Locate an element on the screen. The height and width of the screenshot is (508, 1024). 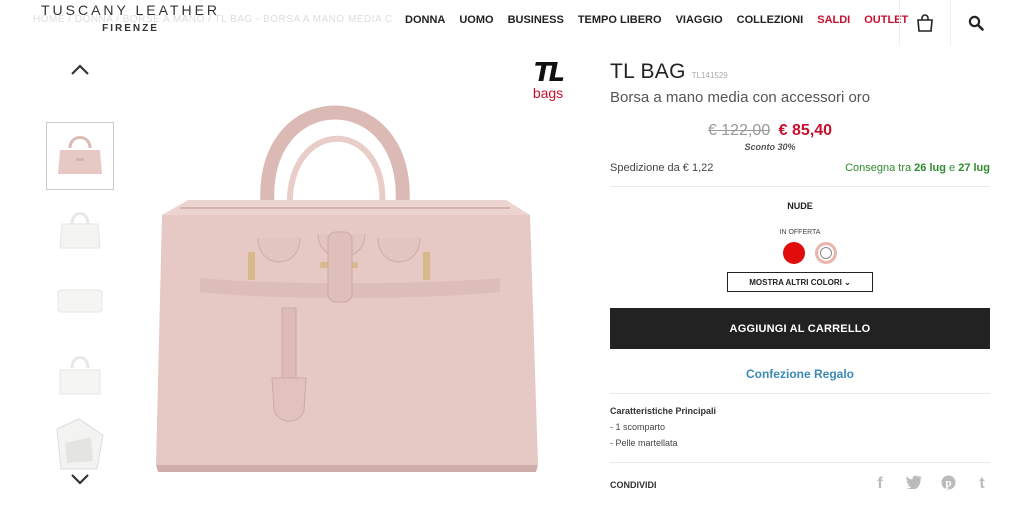
delivery-to: 27 lug is located at coordinates (974, 168).